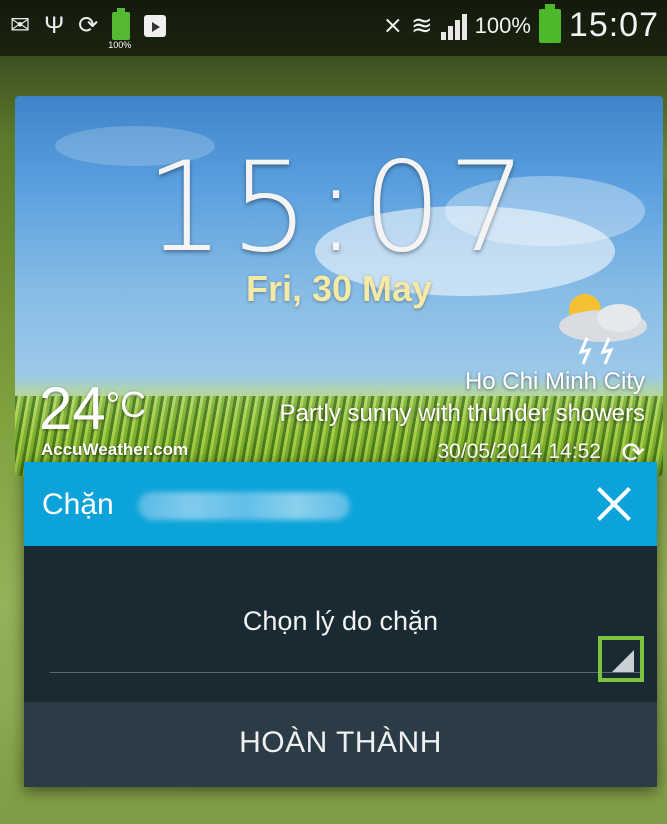  Describe the element at coordinates (502, 25) in the screenshot. I see `battery-percent: 100%` at that location.